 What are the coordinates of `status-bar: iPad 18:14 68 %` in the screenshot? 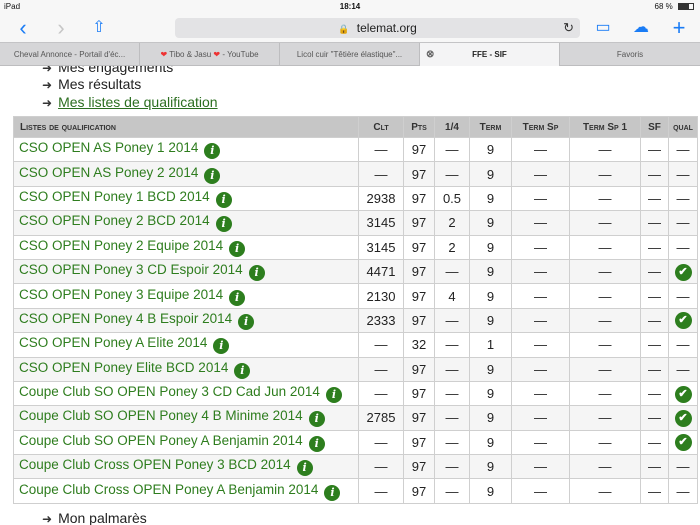 It's located at (350, 7).